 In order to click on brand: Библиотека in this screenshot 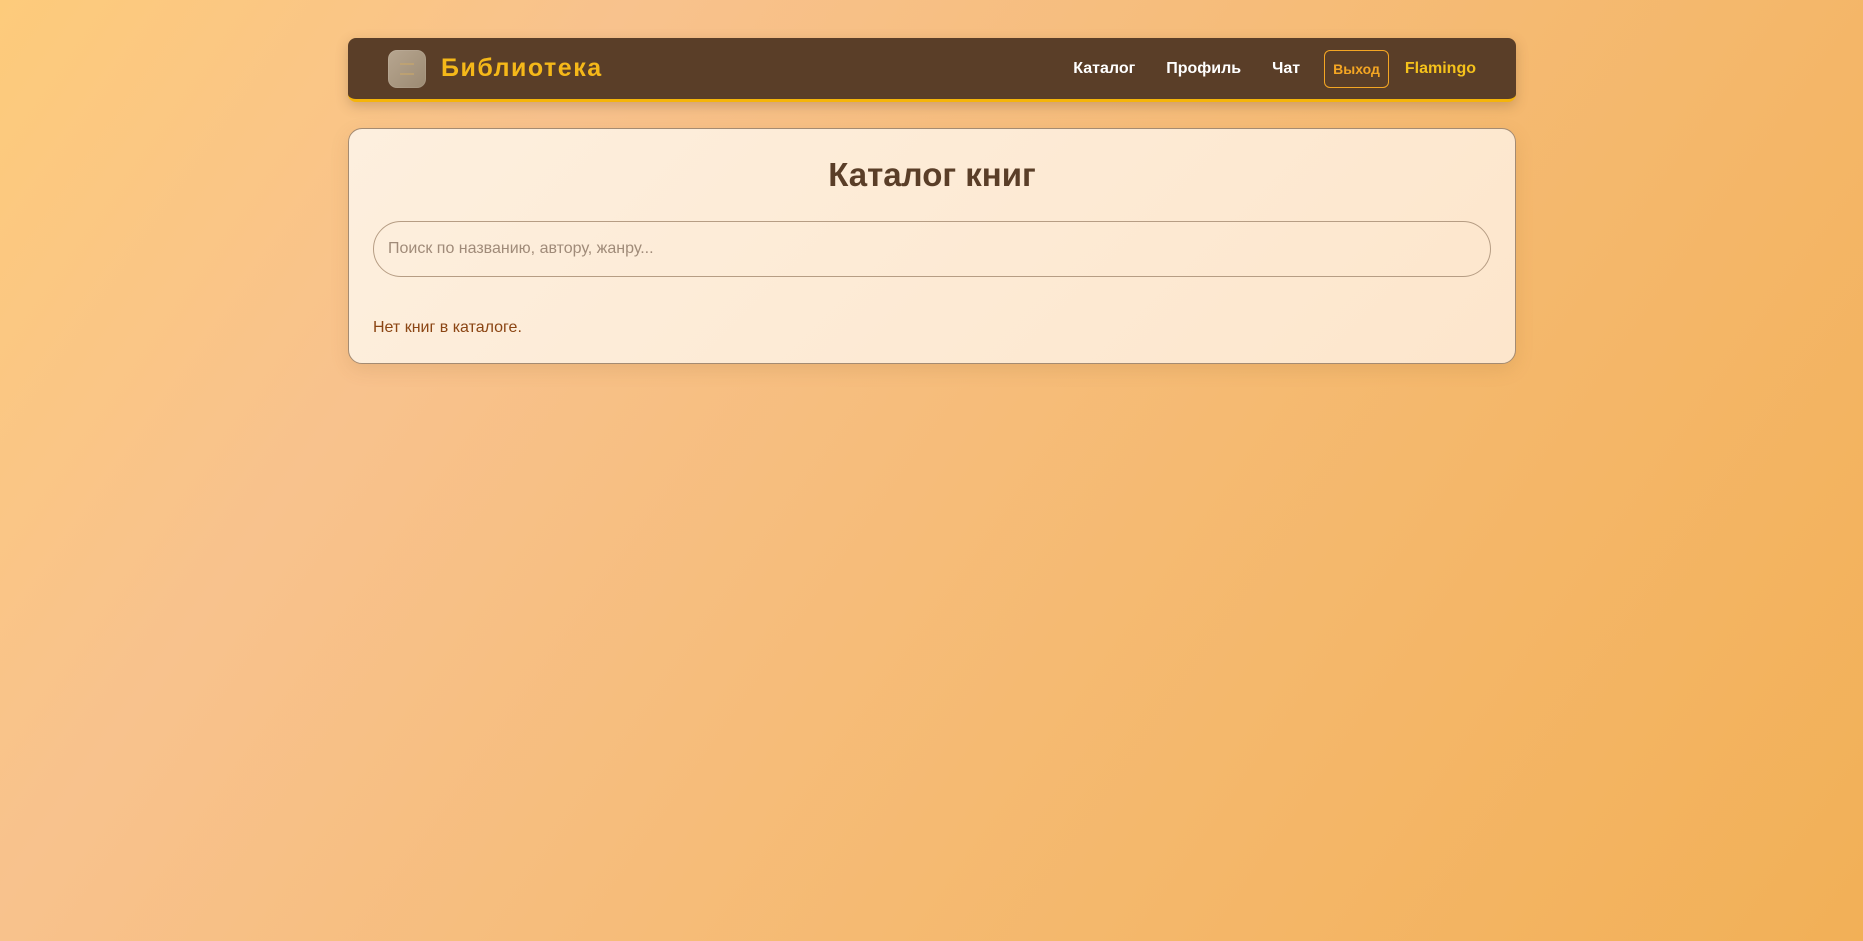, I will do `click(495, 68)`.